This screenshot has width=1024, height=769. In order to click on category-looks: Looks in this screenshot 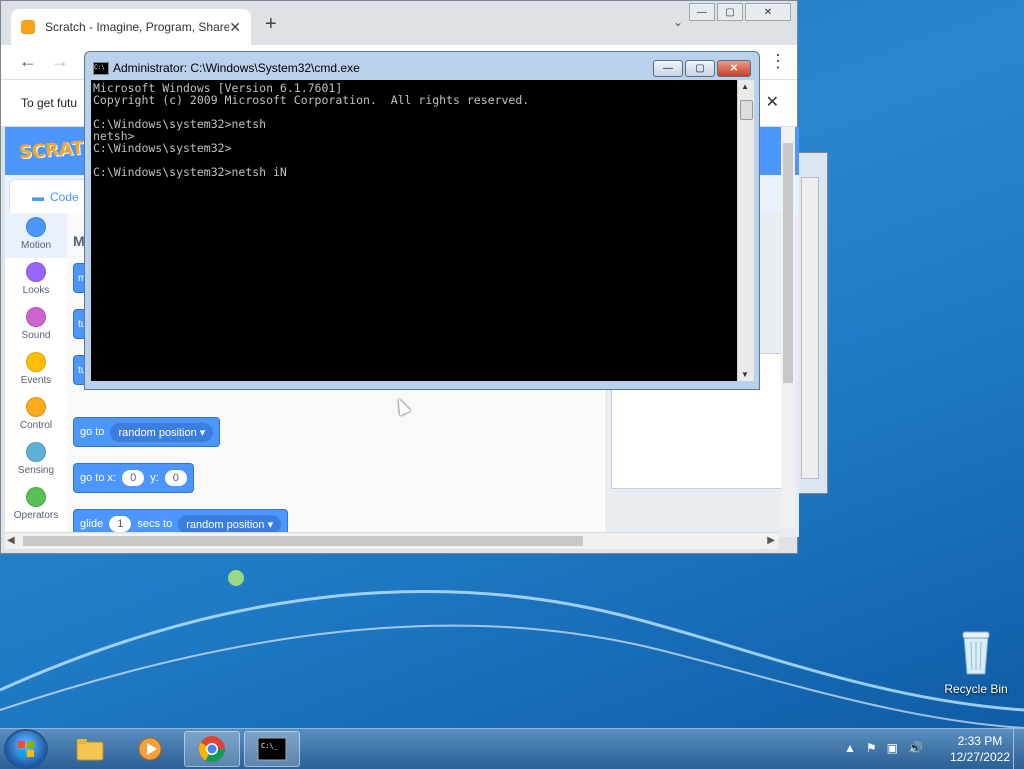, I will do `click(36, 280)`.